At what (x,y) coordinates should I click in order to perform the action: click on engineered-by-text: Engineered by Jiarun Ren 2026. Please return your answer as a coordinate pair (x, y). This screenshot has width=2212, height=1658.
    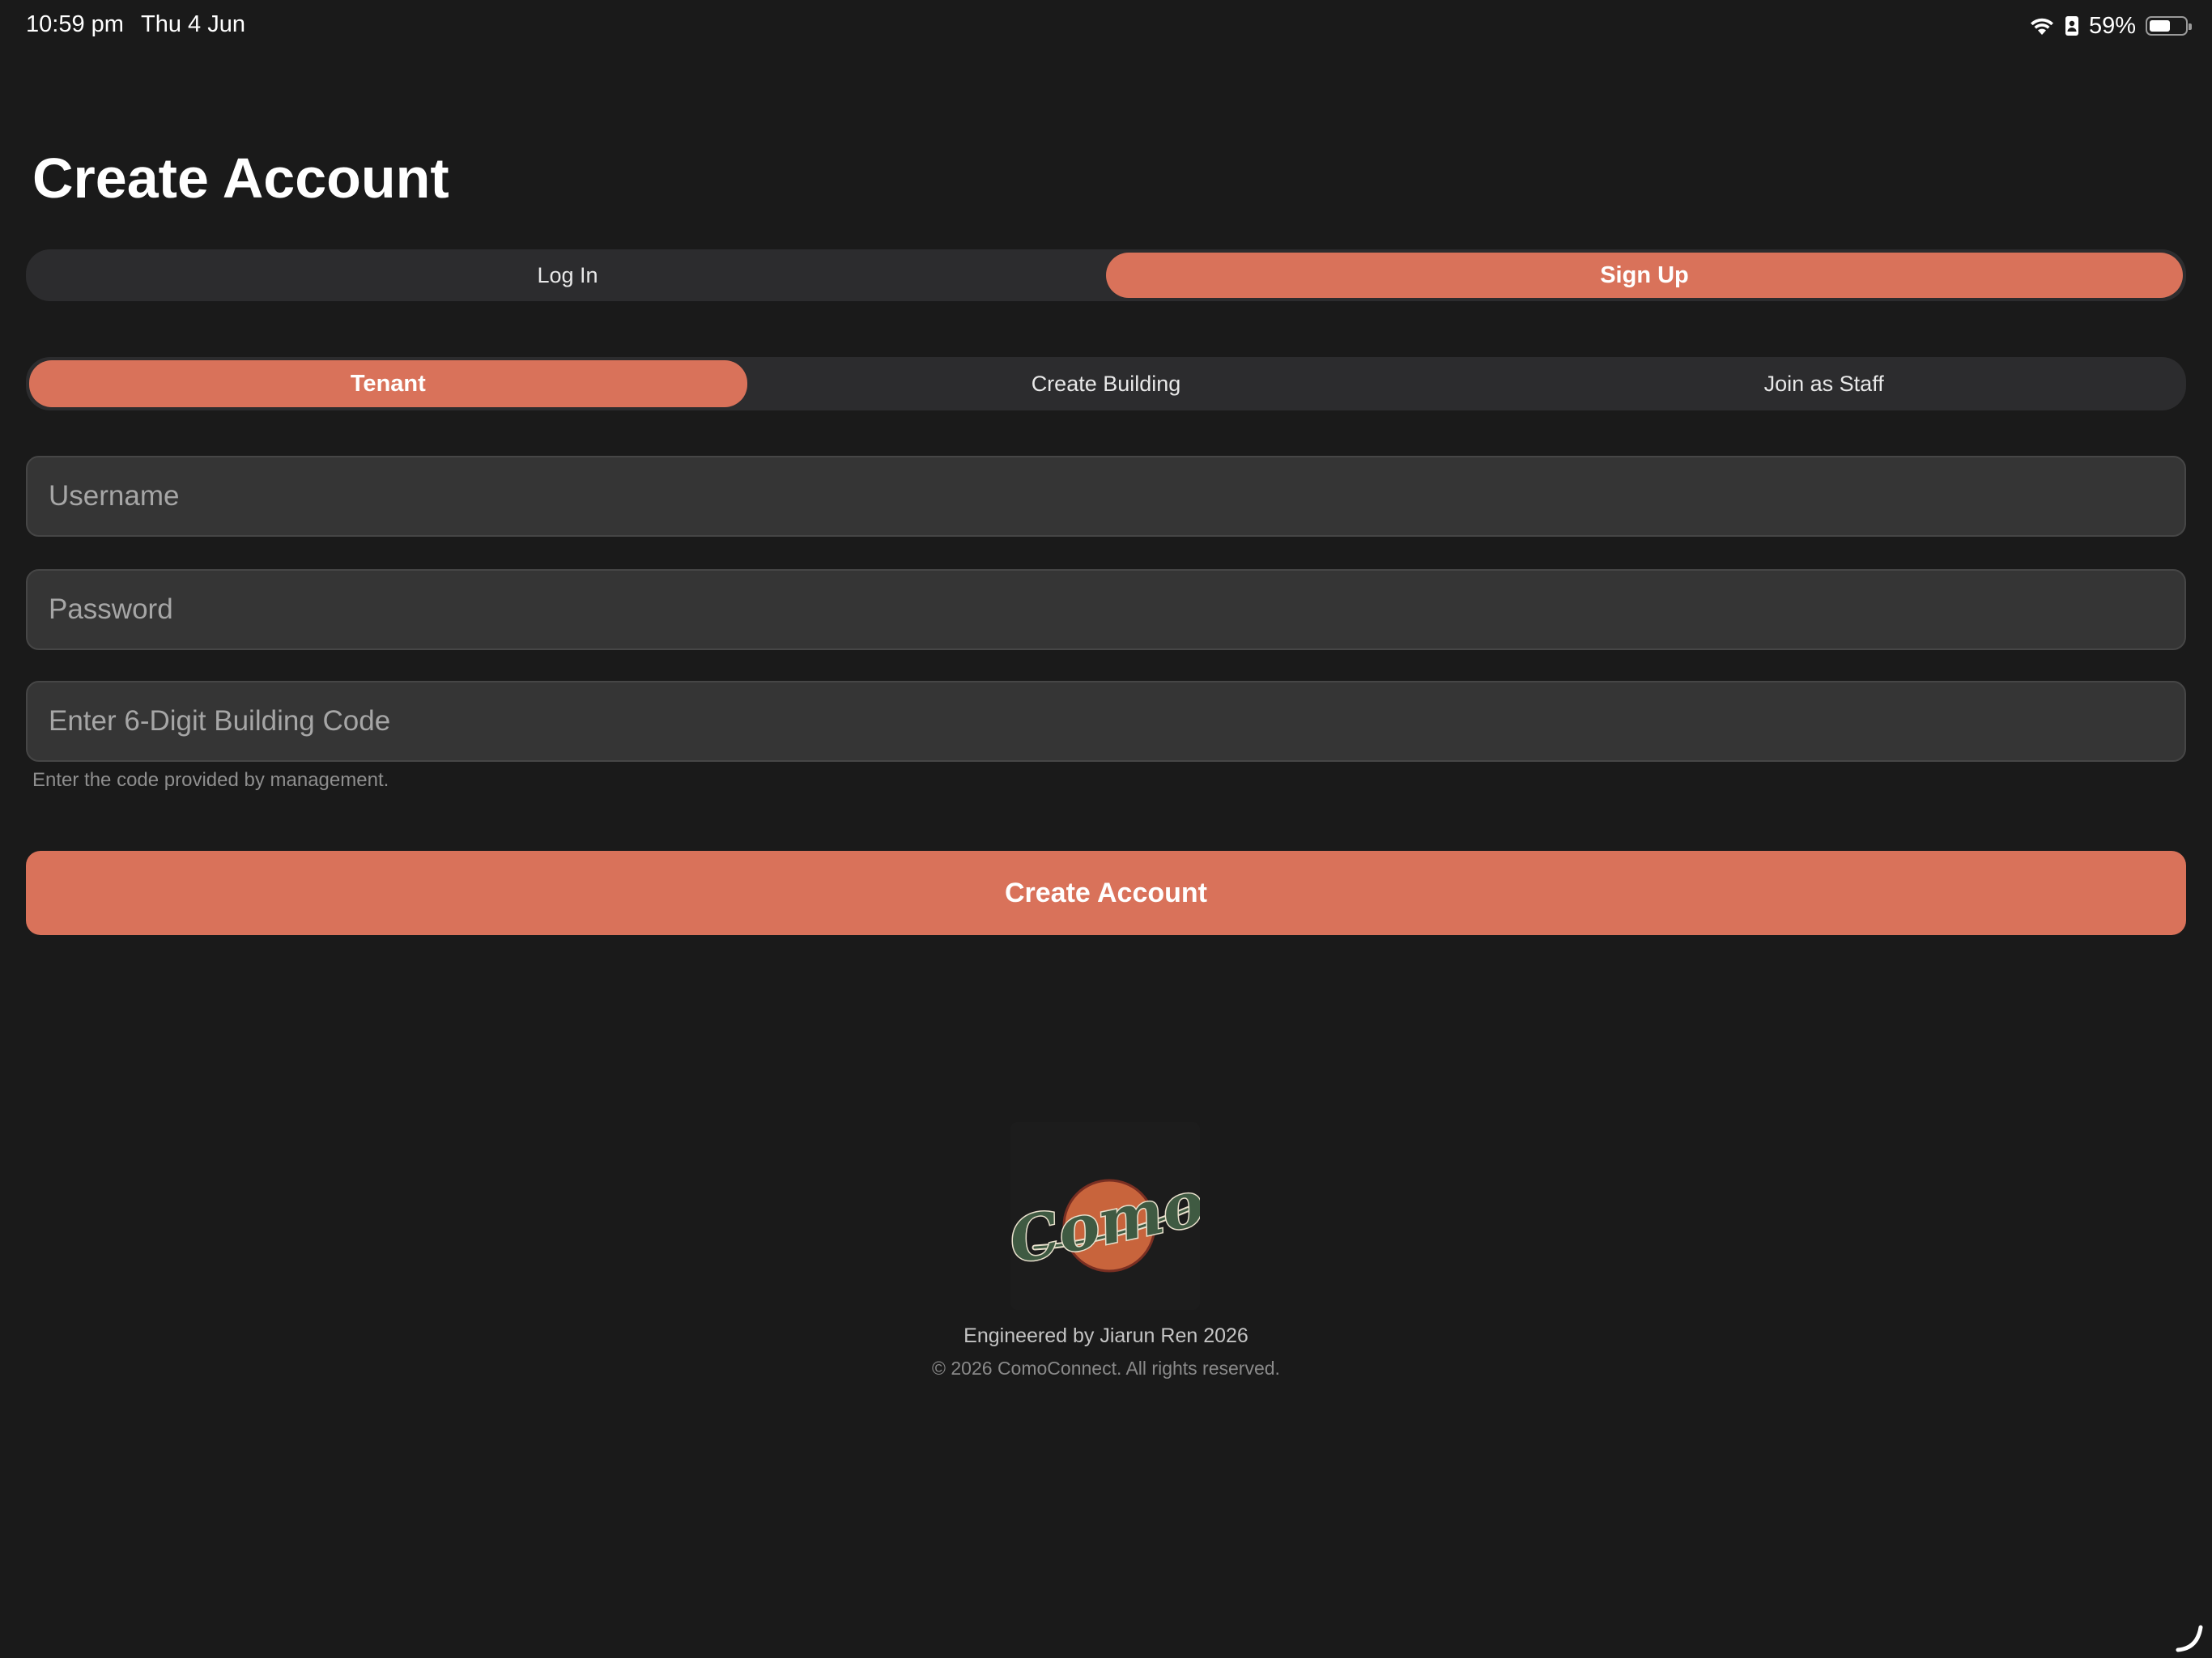
    Looking at the image, I should click on (1106, 1335).